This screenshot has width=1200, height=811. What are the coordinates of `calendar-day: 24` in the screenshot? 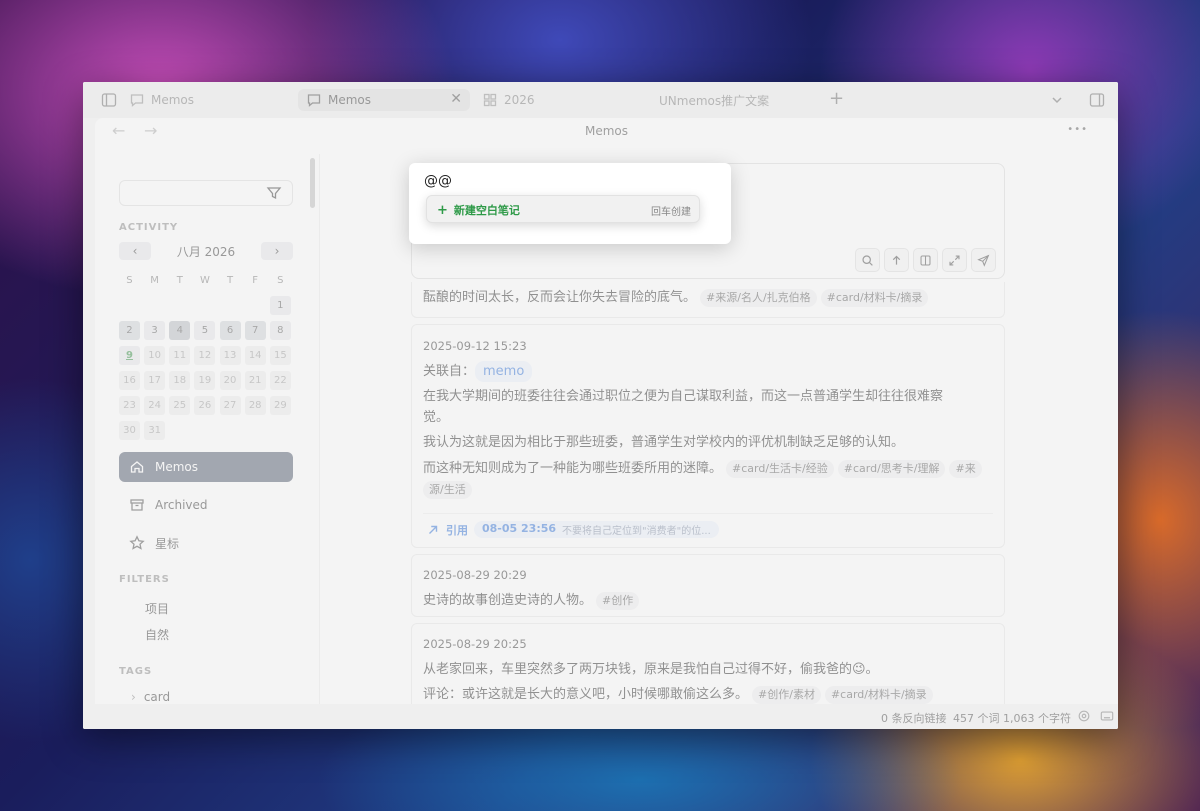 It's located at (155, 405).